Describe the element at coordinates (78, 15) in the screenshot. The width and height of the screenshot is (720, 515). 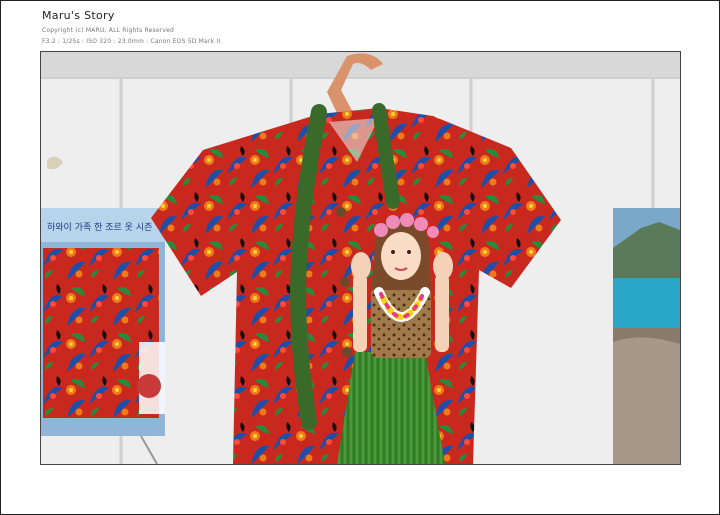
I see `blog-title: Maru's Story` at that location.